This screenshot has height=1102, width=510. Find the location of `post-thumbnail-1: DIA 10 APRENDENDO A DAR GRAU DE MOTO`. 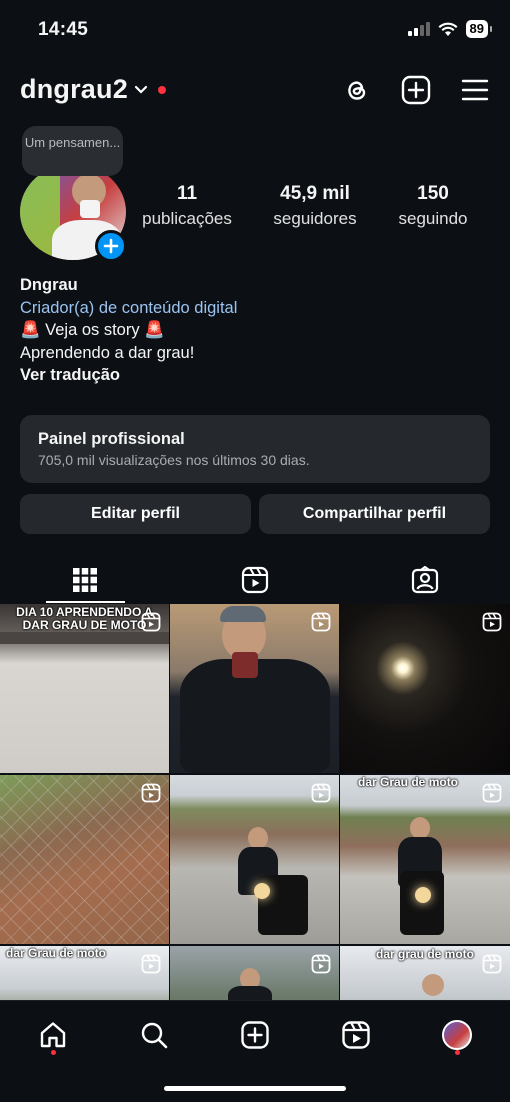

post-thumbnail-1: DIA 10 APRENDENDO A DAR GRAU DE MOTO is located at coordinates (84, 688).